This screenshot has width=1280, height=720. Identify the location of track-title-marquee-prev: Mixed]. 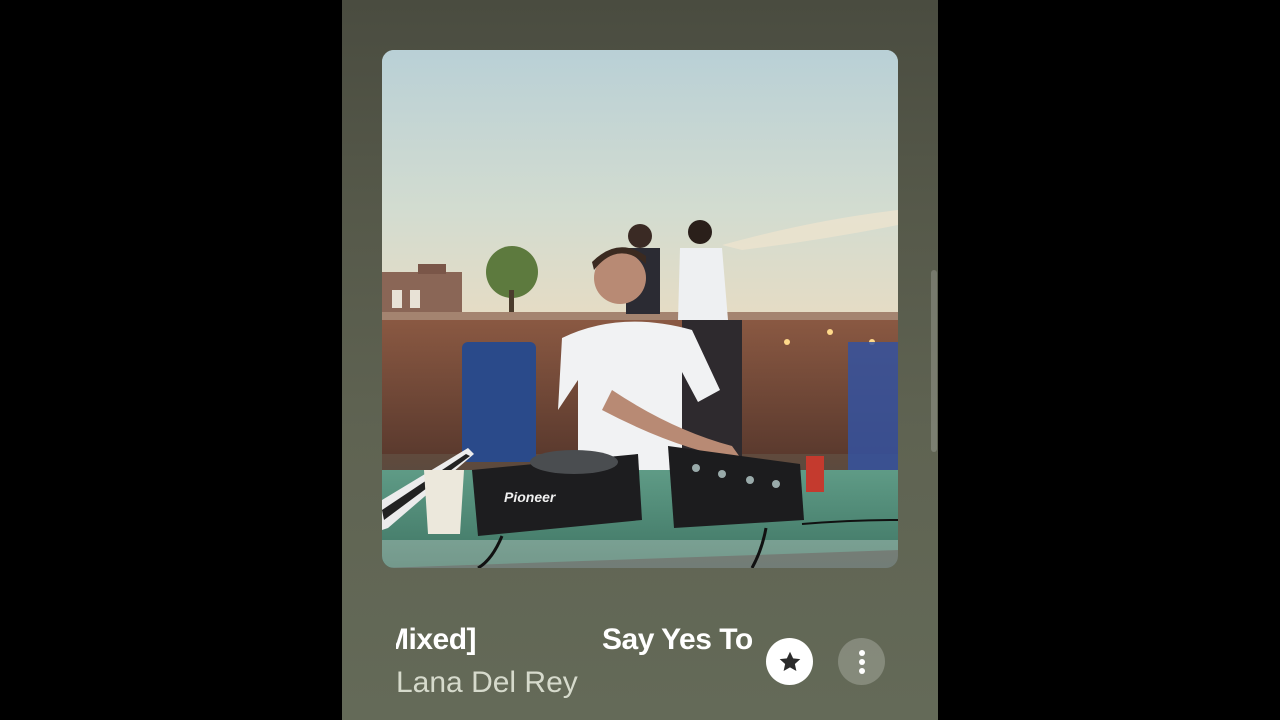
(436, 639).